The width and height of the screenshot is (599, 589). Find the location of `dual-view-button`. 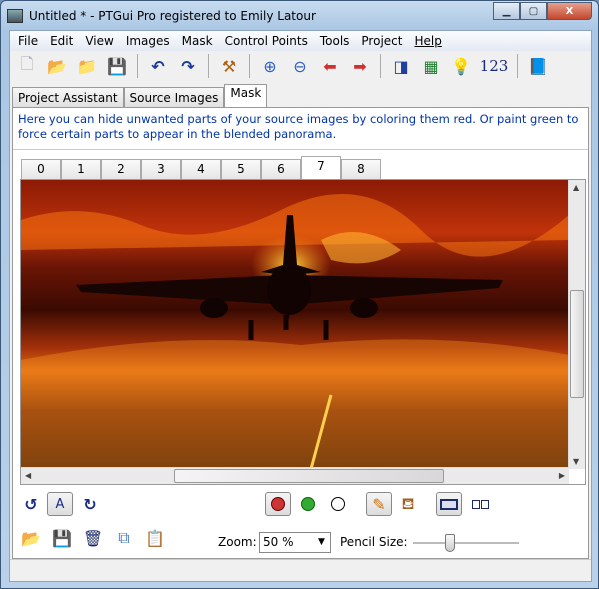

dual-view-button is located at coordinates (480, 504).